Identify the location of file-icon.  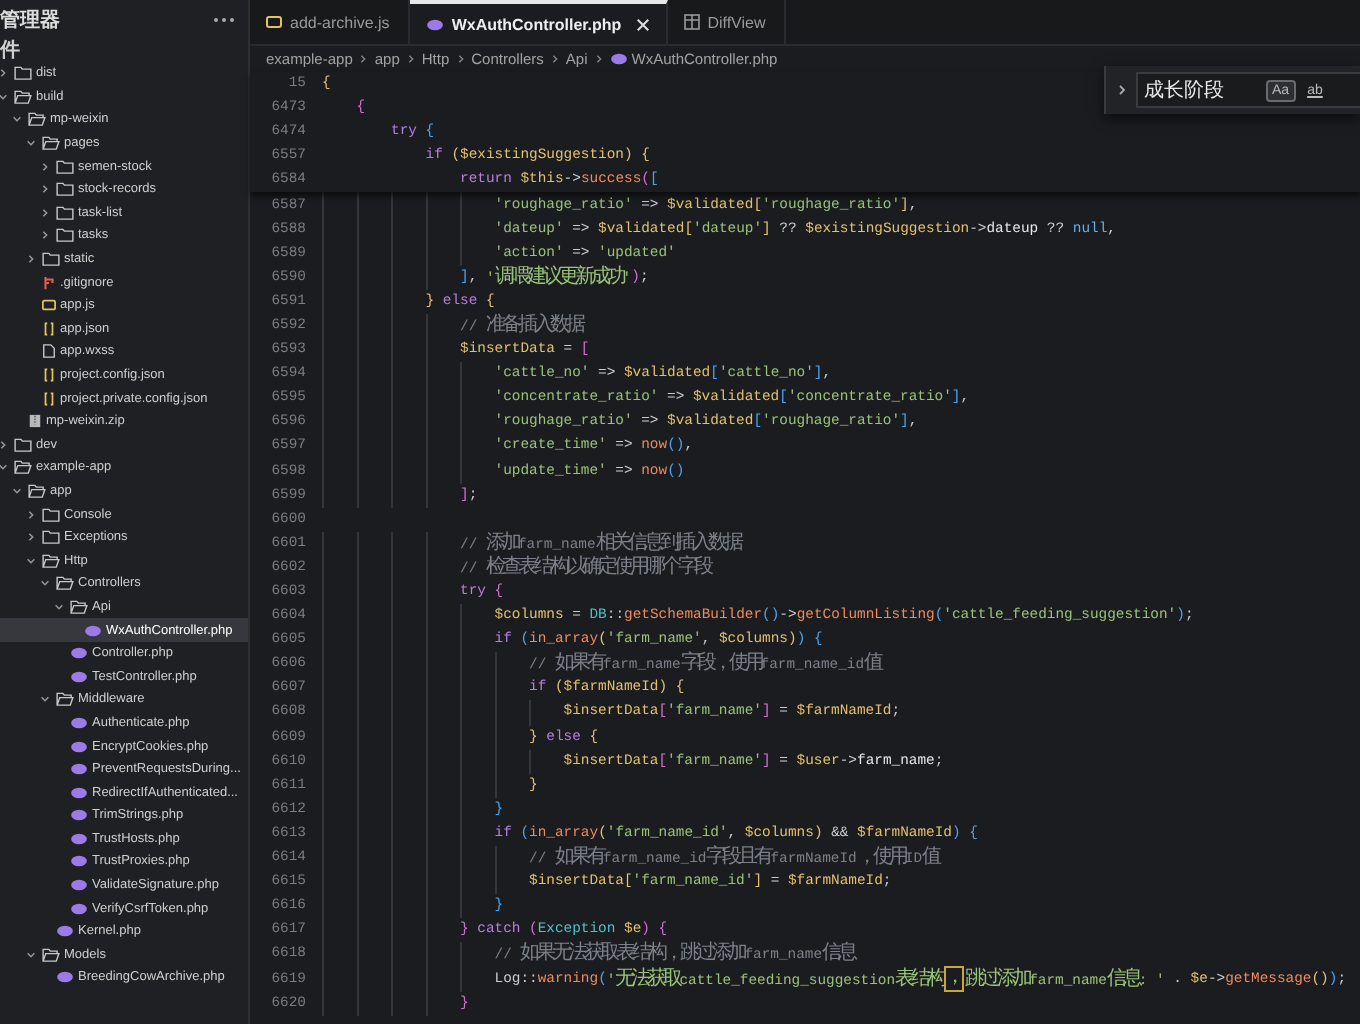
(49, 351).